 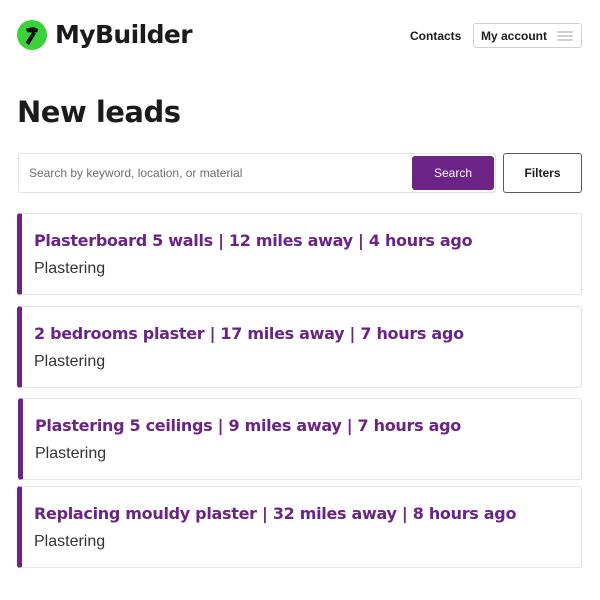 What do you see at coordinates (565, 36) in the screenshot?
I see `hamburger-menu-icon` at bounding box center [565, 36].